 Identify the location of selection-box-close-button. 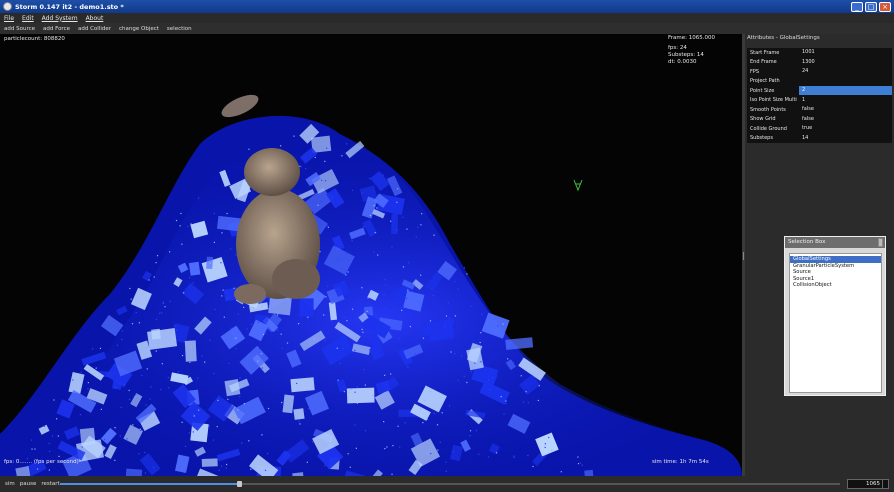
(880, 242).